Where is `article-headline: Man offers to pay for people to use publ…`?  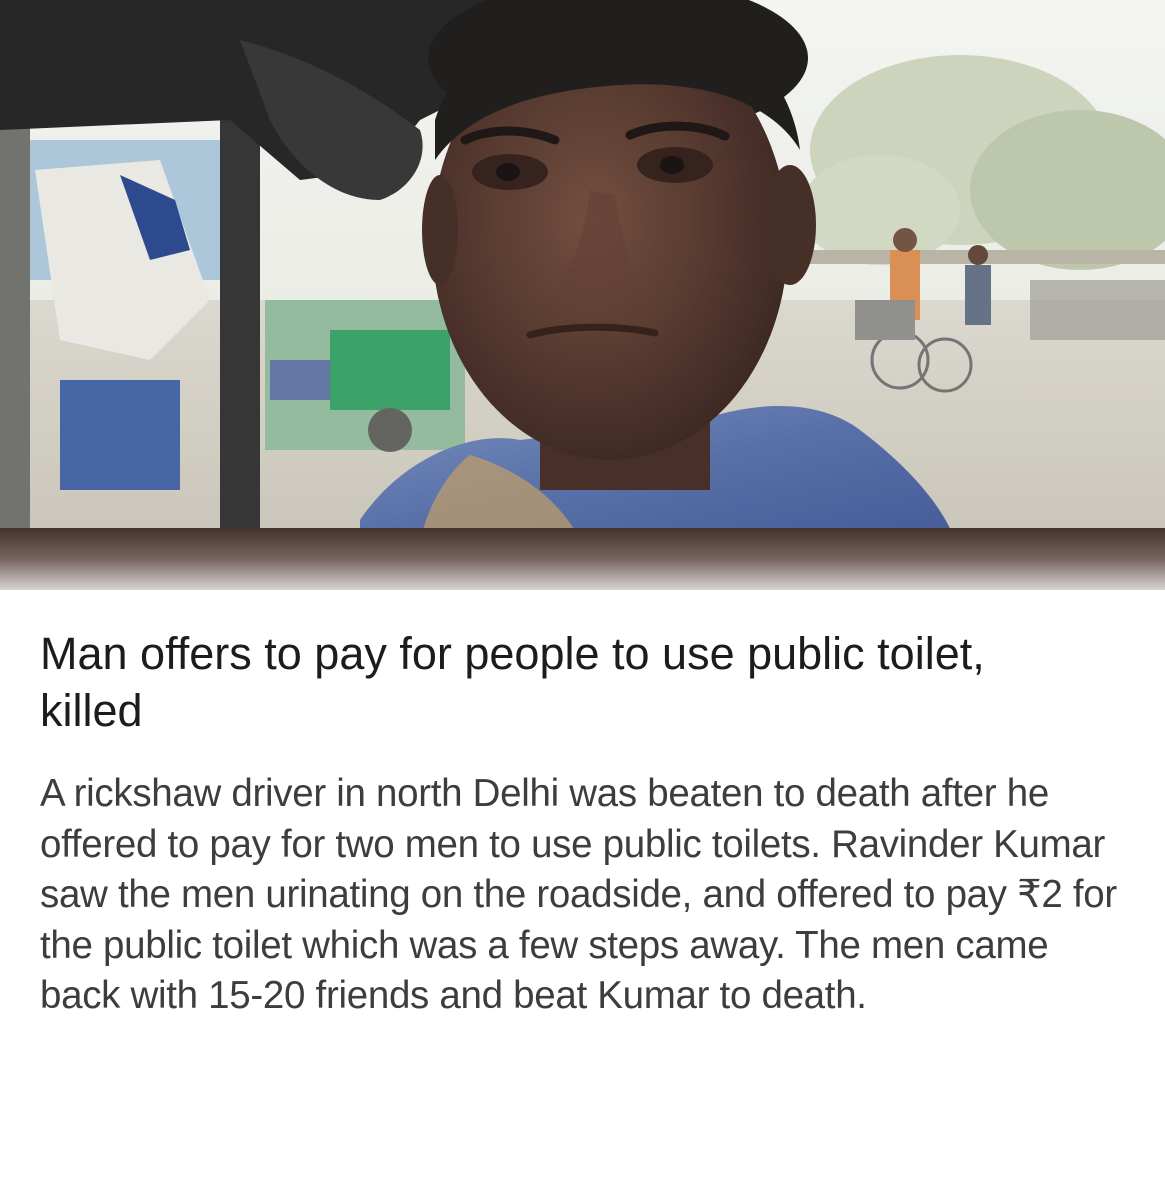
article-headline: Man offers to pay for people to use publ… is located at coordinates (512, 682).